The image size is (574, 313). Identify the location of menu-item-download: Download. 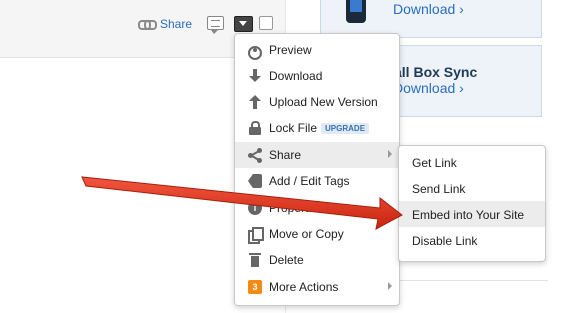
(317, 76).